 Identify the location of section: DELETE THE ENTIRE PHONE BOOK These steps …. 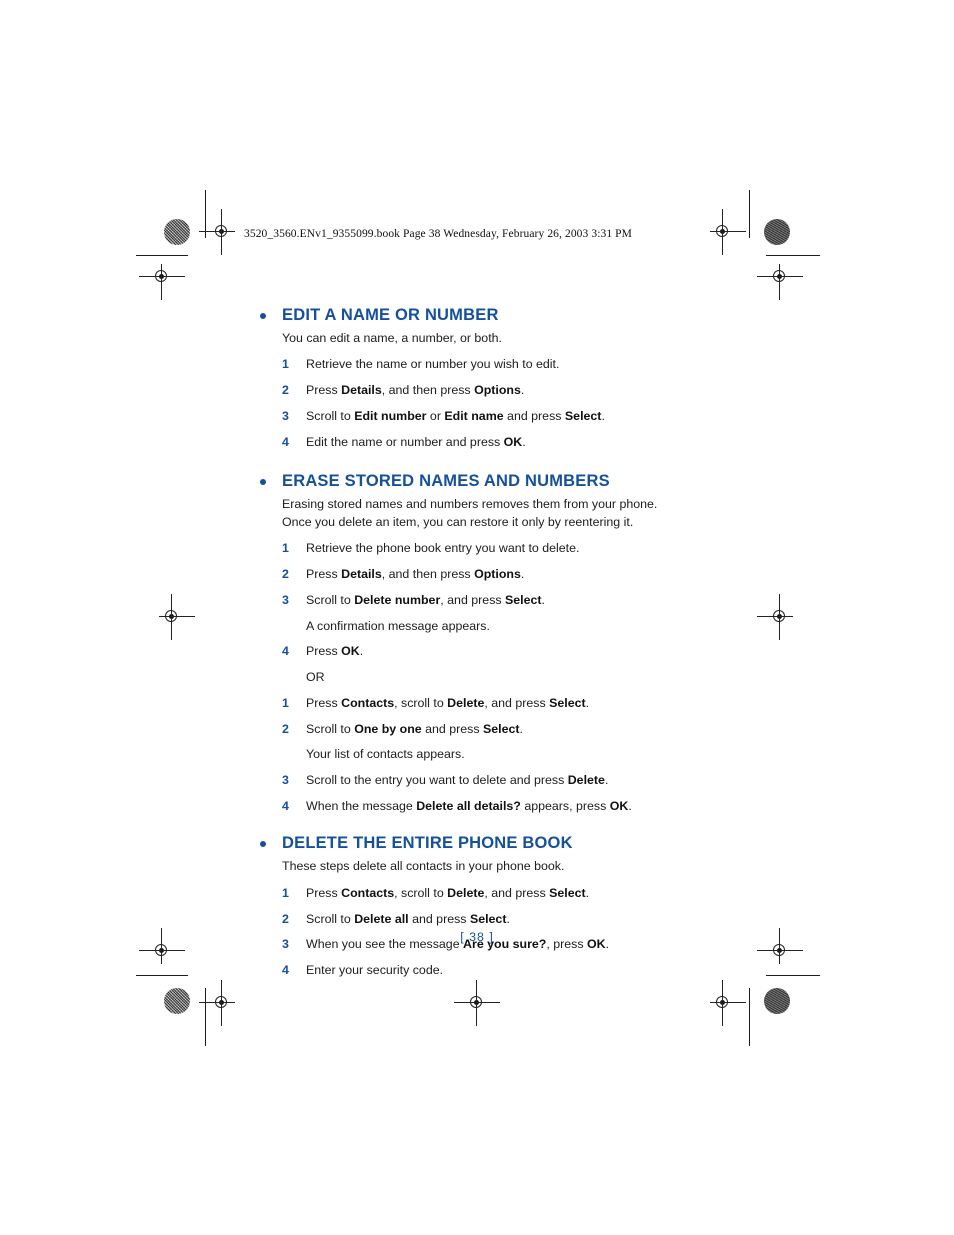
(468, 906).